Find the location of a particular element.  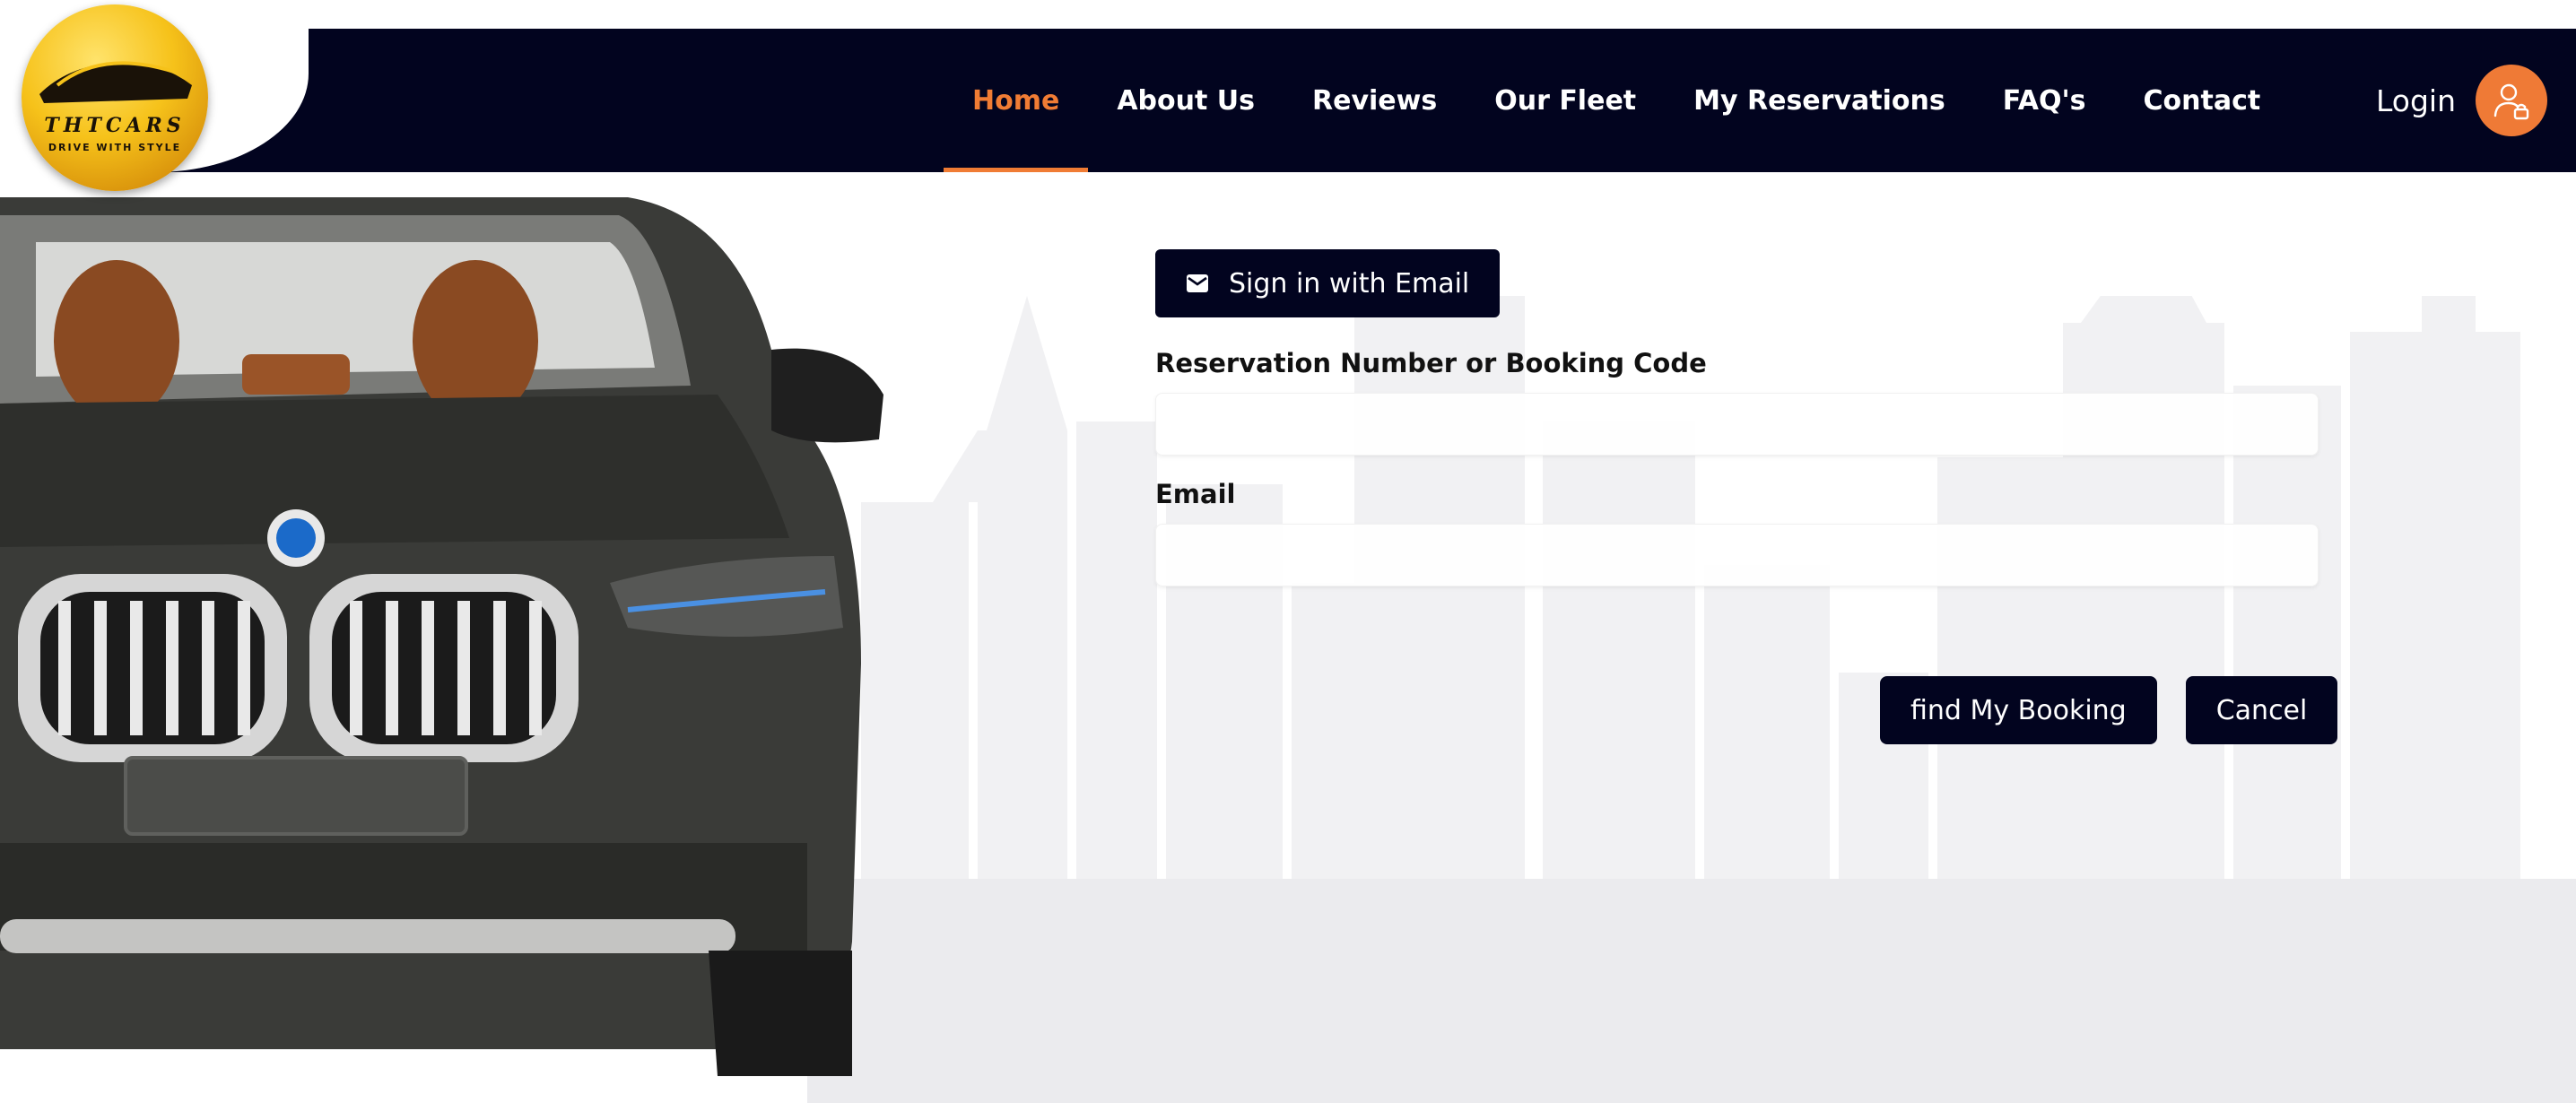

nav-item-contact: Contact is located at coordinates (2202, 100).